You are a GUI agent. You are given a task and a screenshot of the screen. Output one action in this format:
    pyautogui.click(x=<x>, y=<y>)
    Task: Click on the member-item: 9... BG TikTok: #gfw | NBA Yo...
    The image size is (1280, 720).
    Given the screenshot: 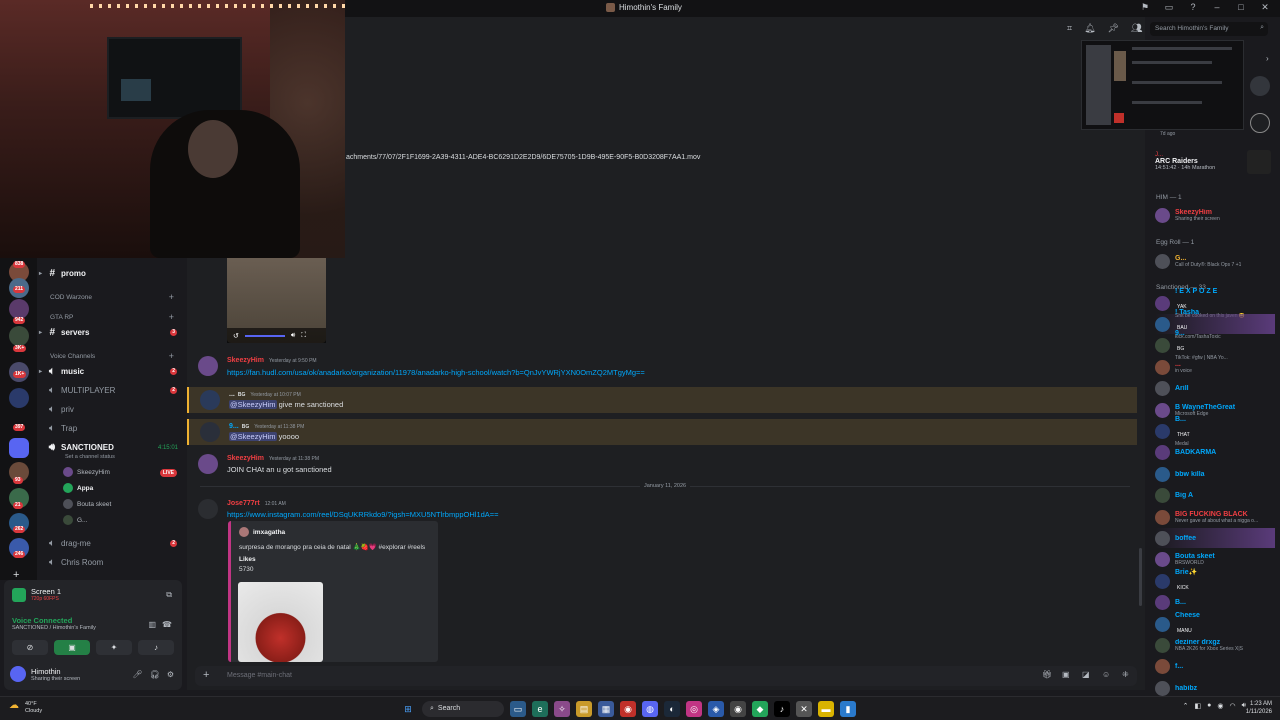 What is the action you would take?
    pyautogui.click(x=1215, y=345)
    